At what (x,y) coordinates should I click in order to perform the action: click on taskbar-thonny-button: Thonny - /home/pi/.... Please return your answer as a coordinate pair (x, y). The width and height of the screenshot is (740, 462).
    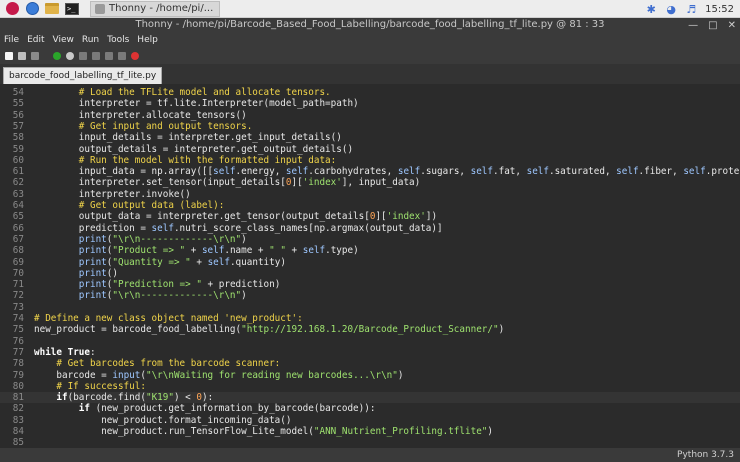
    Looking at the image, I should click on (155, 8).